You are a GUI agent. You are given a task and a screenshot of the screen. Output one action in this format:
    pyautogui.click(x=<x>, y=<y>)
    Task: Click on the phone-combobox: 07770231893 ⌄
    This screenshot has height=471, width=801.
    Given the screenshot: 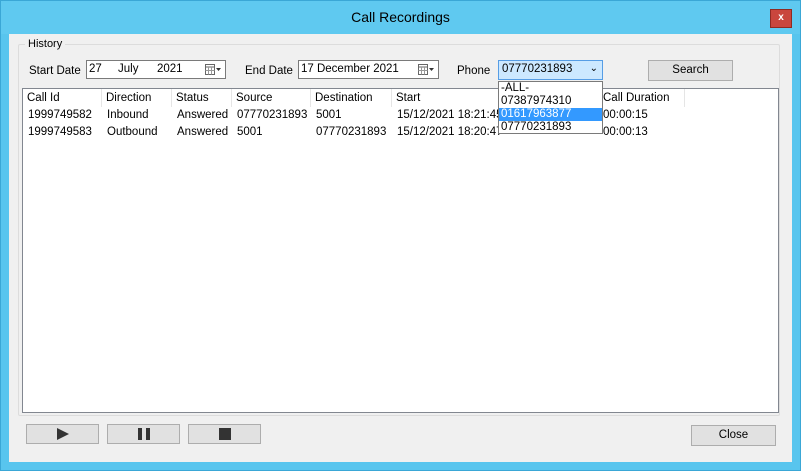 What is the action you would take?
    pyautogui.click(x=550, y=70)
    